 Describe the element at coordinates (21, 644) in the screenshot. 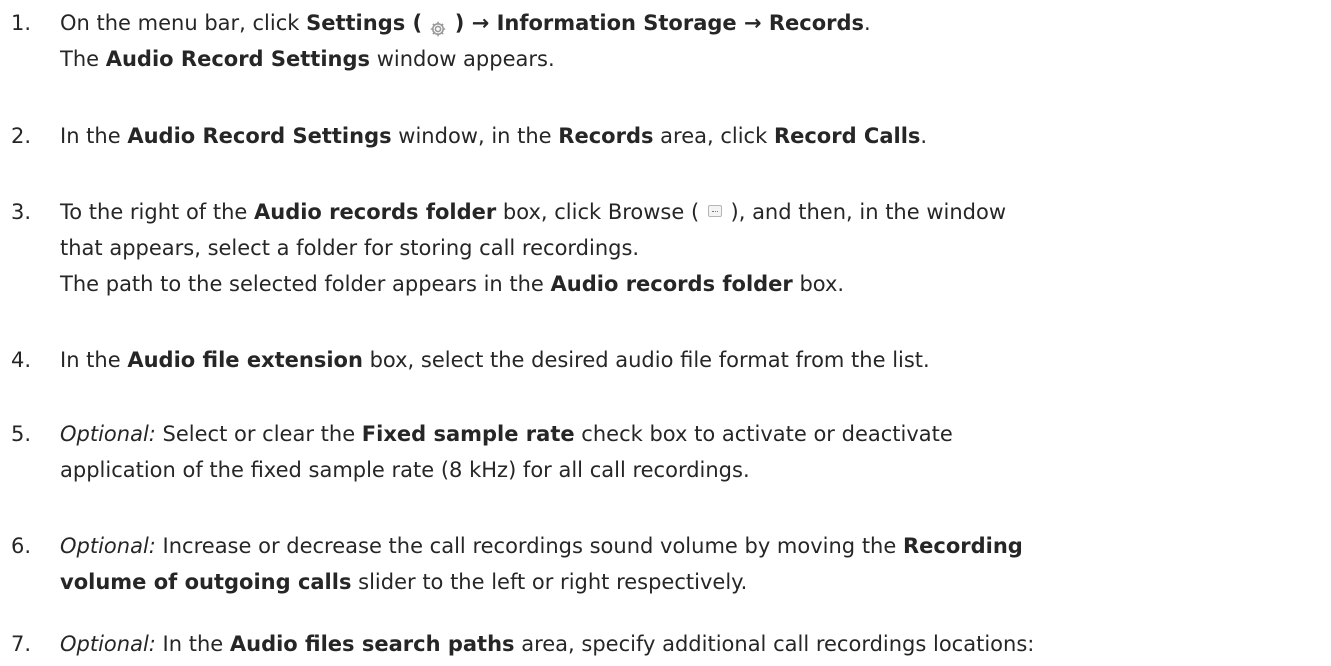

I see `step-number: 7.` at that location.